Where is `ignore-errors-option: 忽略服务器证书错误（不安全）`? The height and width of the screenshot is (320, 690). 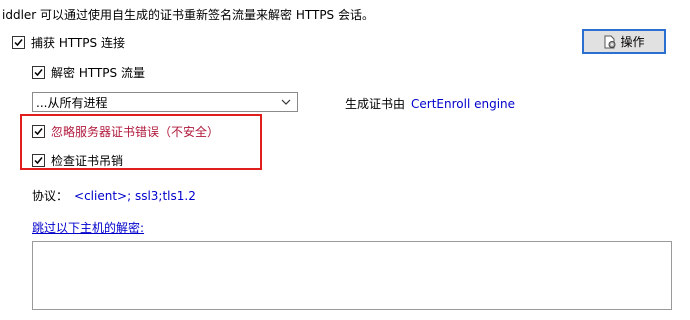 ignore-errors-option: 忽略服务器证书错误（不安全） is located at coordinates (125, 131).